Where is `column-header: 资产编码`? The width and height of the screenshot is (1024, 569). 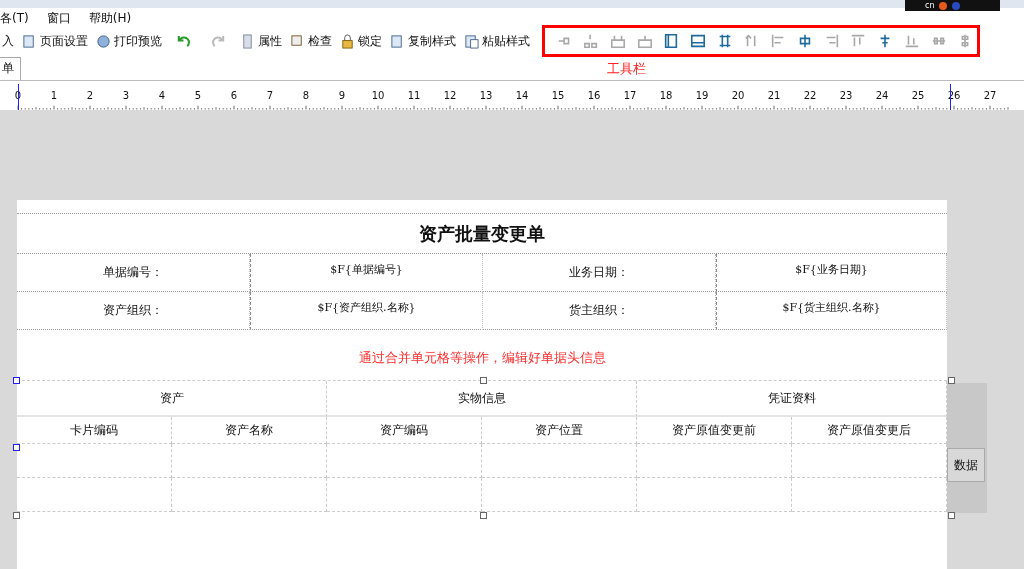
column-header: 资产编码 is located at coordinates (404, 430).